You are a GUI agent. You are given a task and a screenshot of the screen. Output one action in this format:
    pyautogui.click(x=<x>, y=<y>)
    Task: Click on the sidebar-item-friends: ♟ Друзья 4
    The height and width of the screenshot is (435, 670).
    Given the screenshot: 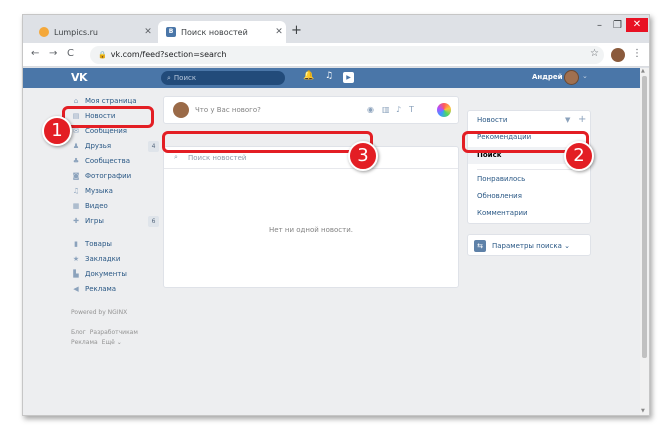 What is the action you would take?
    pyautogui.click(x=115, y=146)
    